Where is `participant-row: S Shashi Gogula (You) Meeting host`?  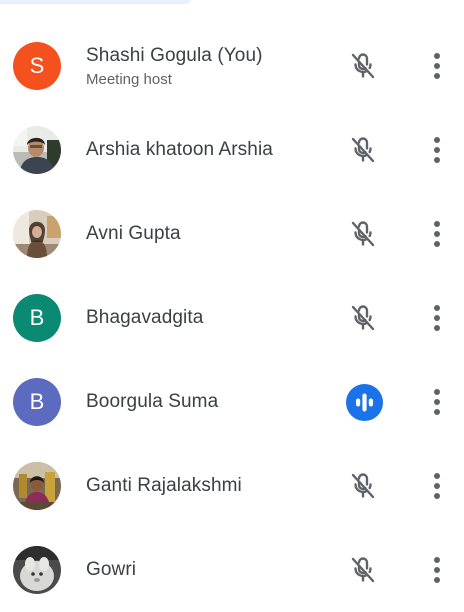 participant-row: S Shashi Gogula (You) Meeting host is located at coordinates (232, 66).